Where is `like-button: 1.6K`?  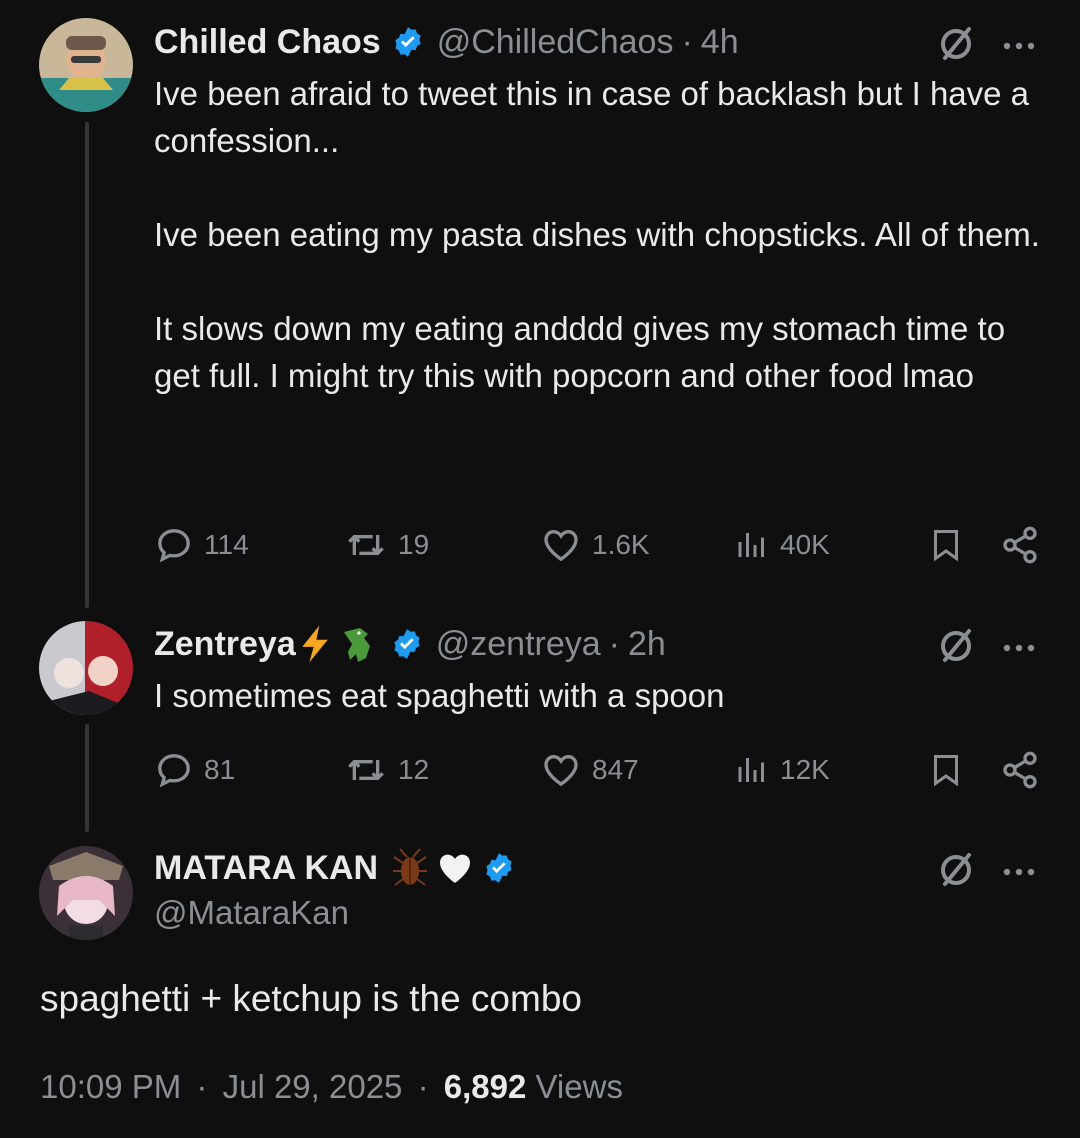
like-button: 1.6K is located at coordinates (595, 545).